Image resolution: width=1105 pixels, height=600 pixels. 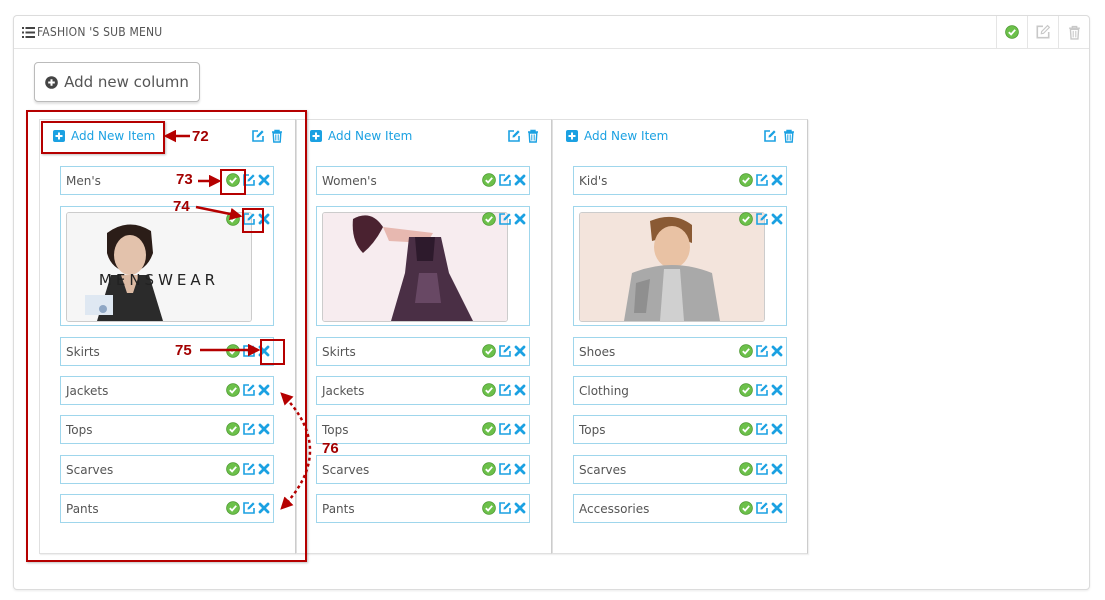 I want to click on panel-title-wrap: FASHION 'S SUB MENU, so click(x=92, y=32).